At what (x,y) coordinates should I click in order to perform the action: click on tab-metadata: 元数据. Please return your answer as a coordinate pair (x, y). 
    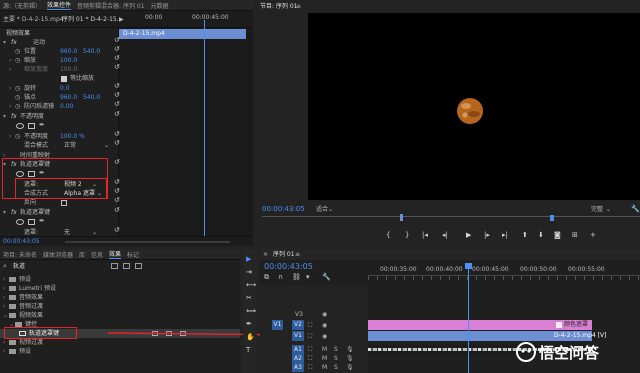
    Looking at the image, I should click on (160, 5).